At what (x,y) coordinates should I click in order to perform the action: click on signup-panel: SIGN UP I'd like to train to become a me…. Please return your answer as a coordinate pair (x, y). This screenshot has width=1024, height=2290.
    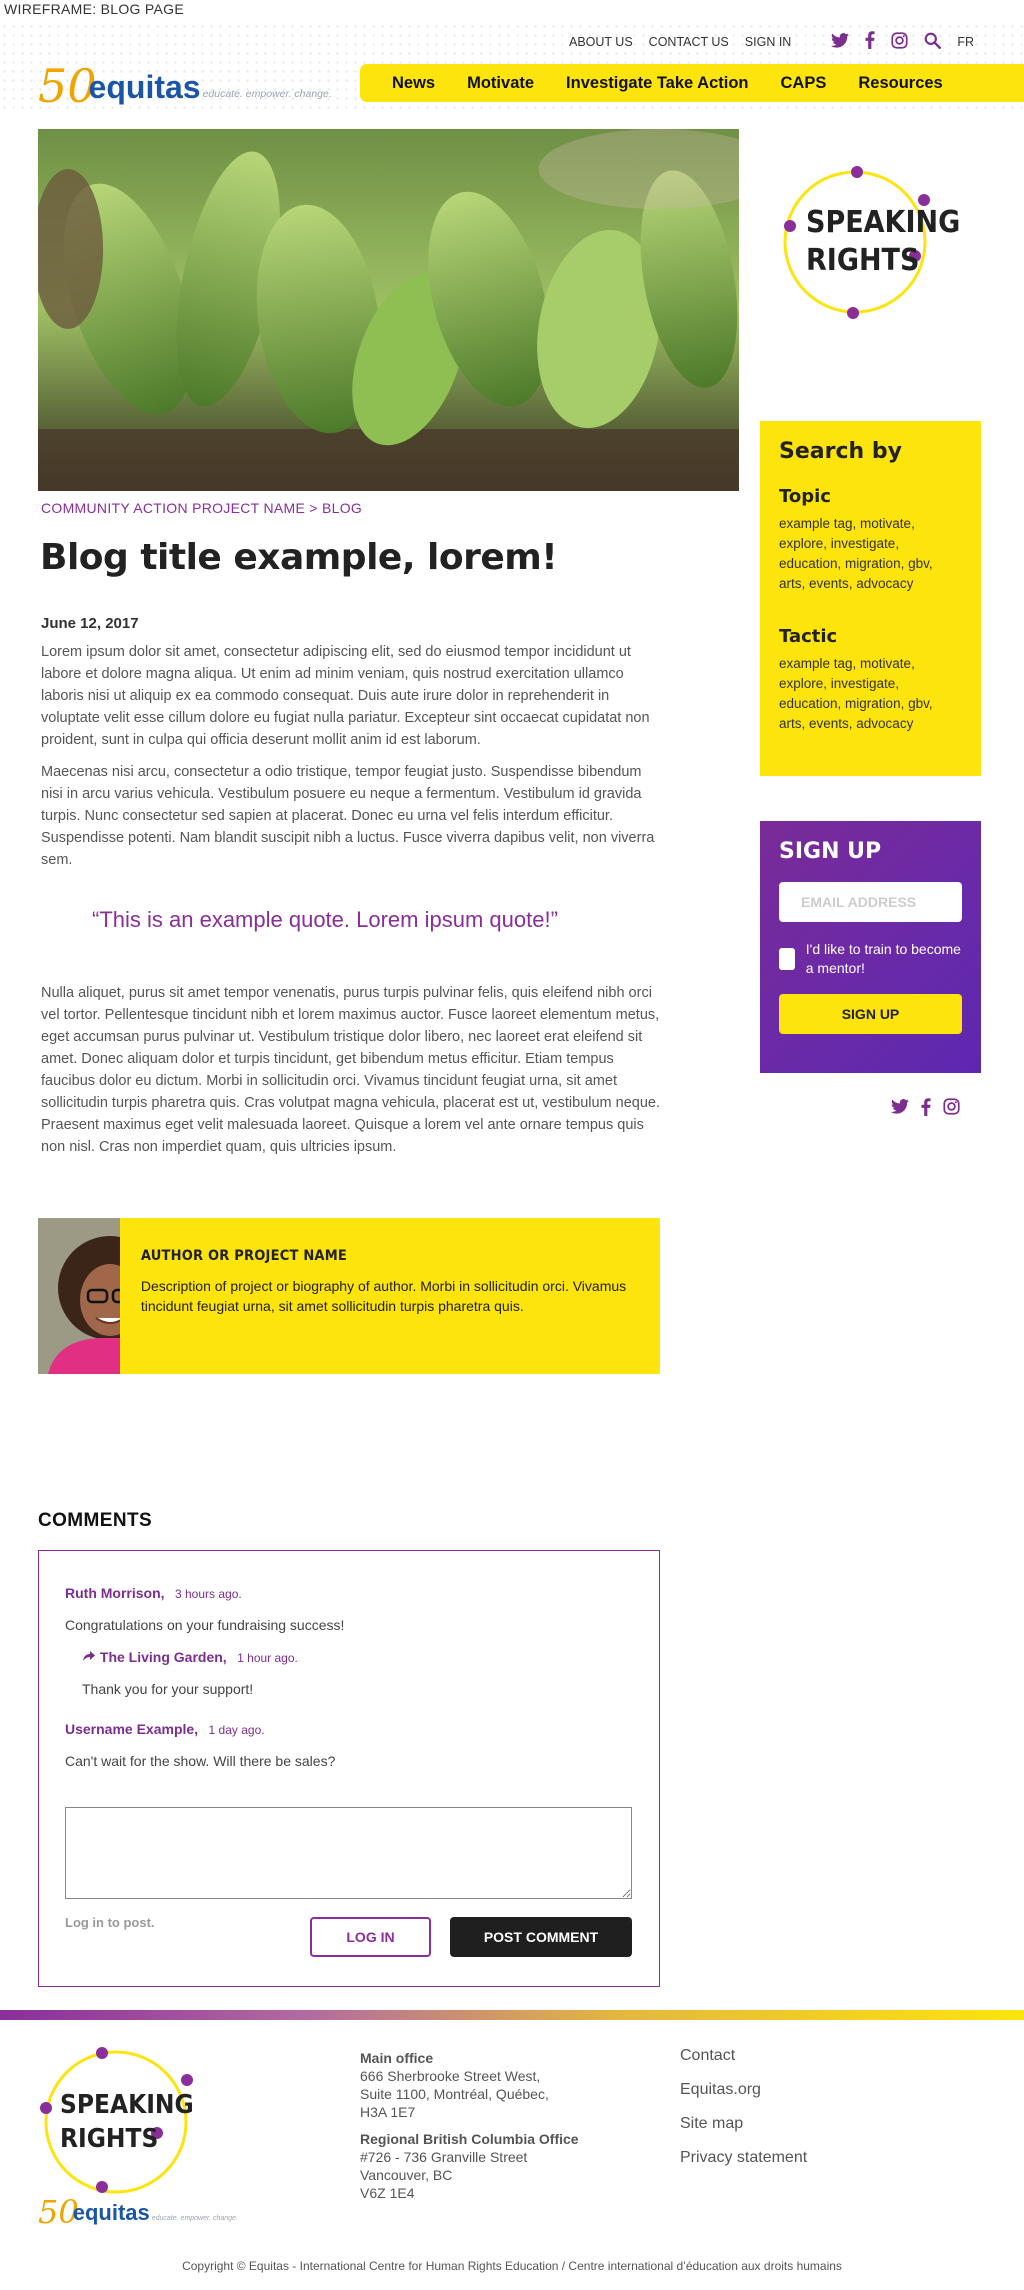
    Looking at the image, I should click on (870, 947).